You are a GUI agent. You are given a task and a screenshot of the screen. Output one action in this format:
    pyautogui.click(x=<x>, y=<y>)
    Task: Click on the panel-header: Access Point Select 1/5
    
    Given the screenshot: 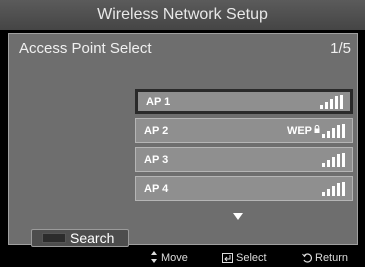 What is the action you would take?
    pyautogui.click(x=183, y=49)
    